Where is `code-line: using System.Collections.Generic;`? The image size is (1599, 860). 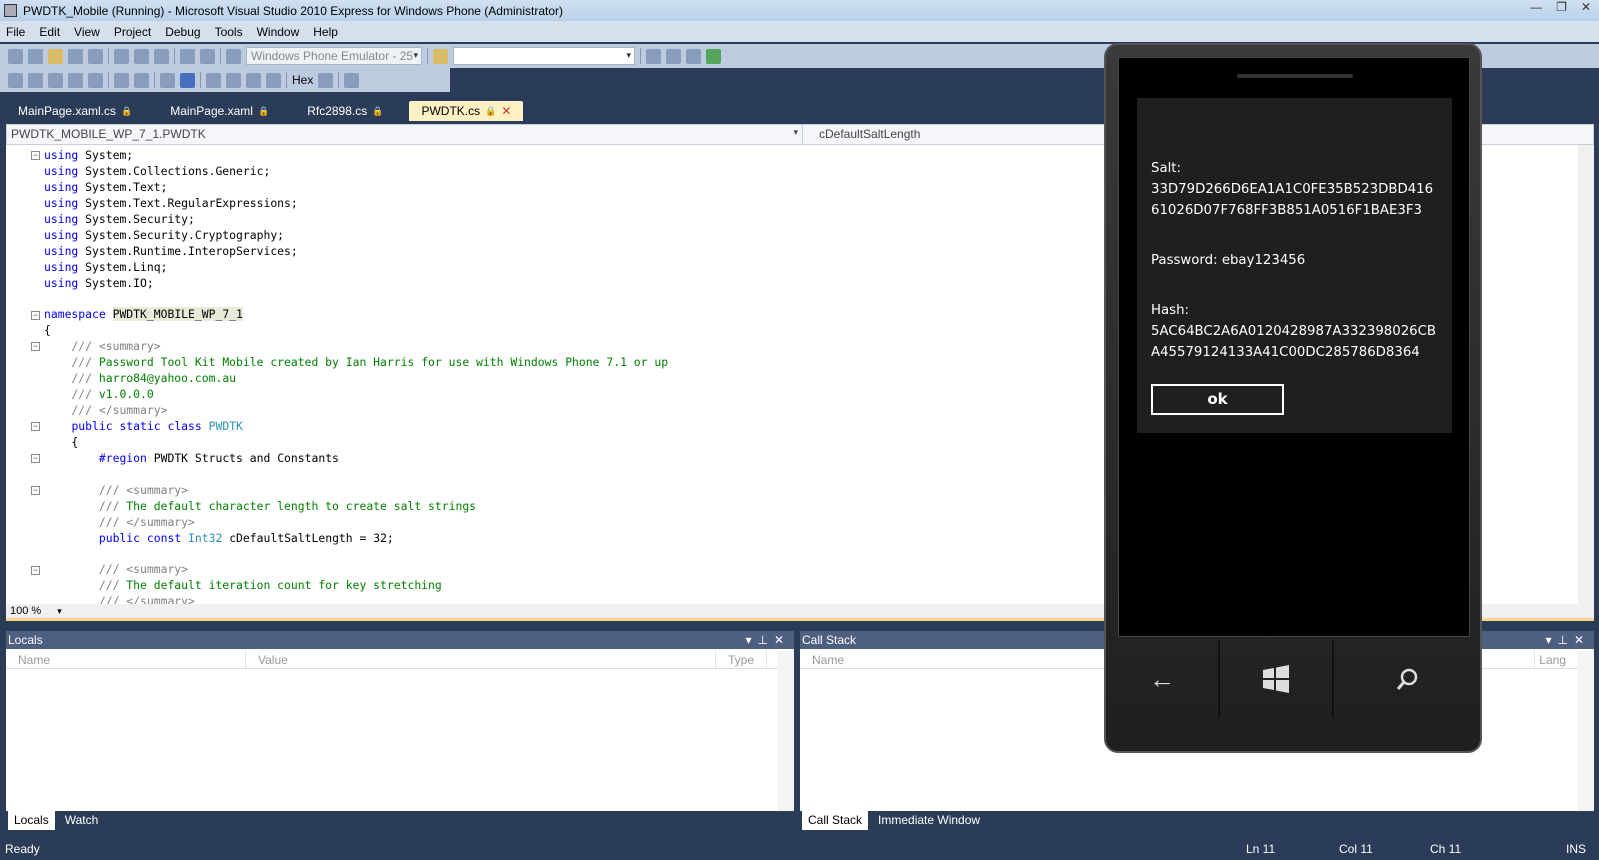
code-line: using System.Collections.Generic; is located at coordinates (356, 172).